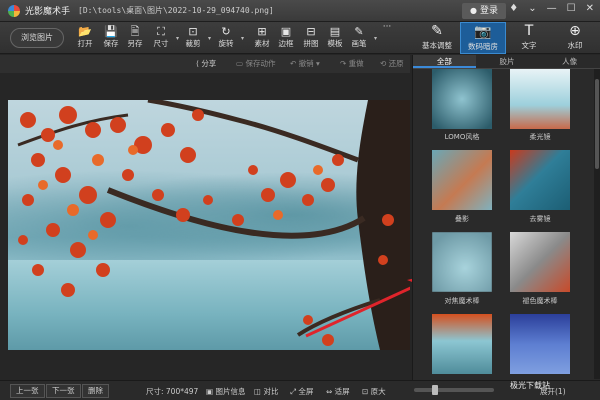 This screenshot has width=600, height=400. What do you see at coordinates (161, 31) in the screenshot?
I see `resize-icon: ⛶` at bounding box center [161, 31].